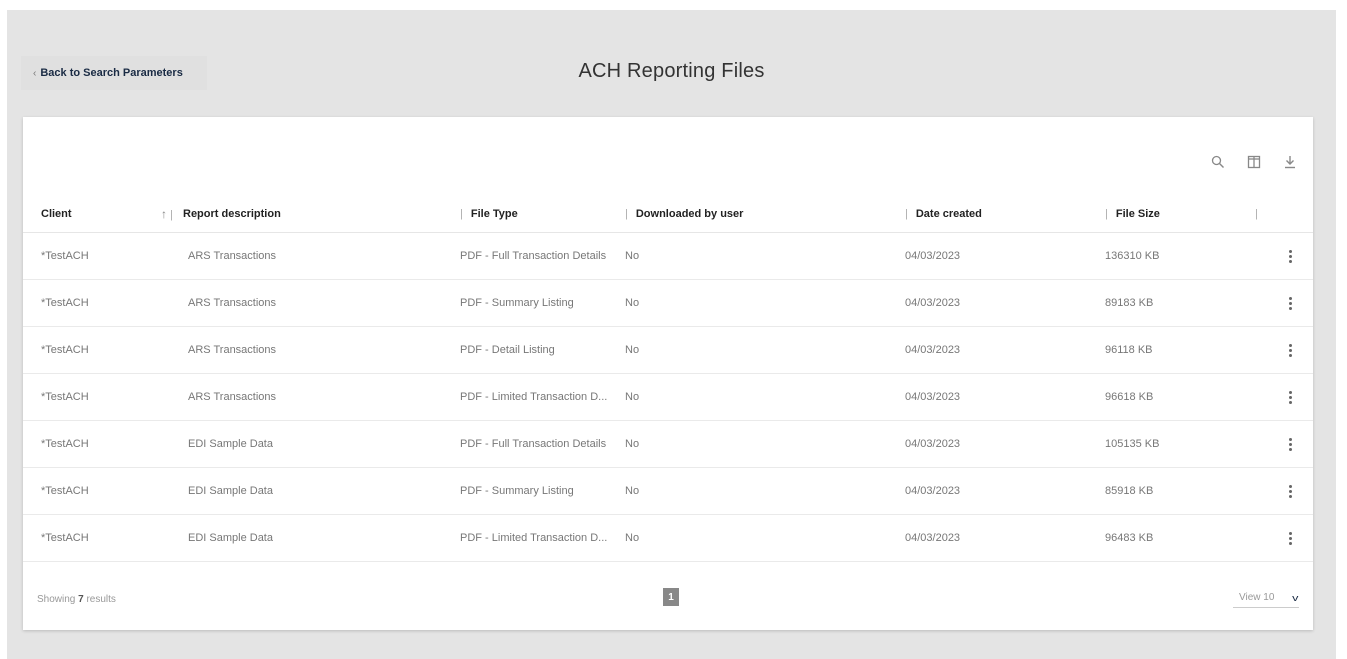 The height and width of the screenshot is (659, 1347). What do you see at coordinates (1180, 491) in the screenshot?
I see `cell-file-size: 85918 KB` at bounding box center [1180, 491].